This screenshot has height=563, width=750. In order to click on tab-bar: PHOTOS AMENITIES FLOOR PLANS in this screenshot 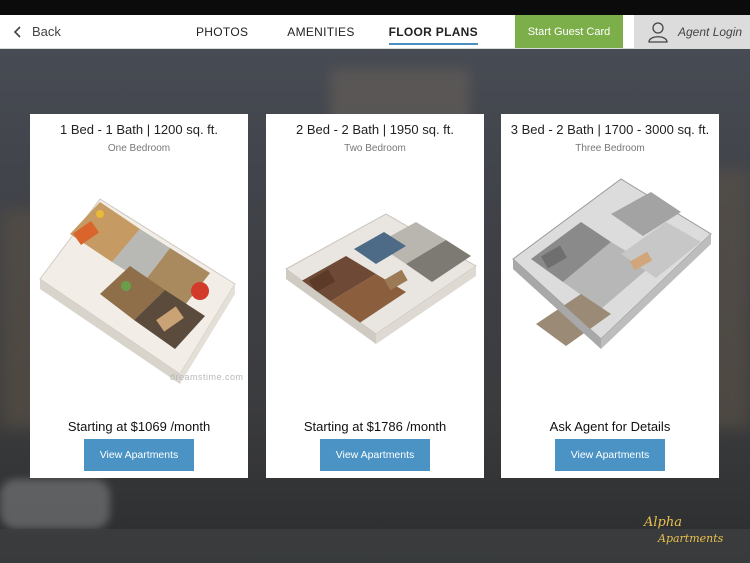, I will do `click(333, 31)`.